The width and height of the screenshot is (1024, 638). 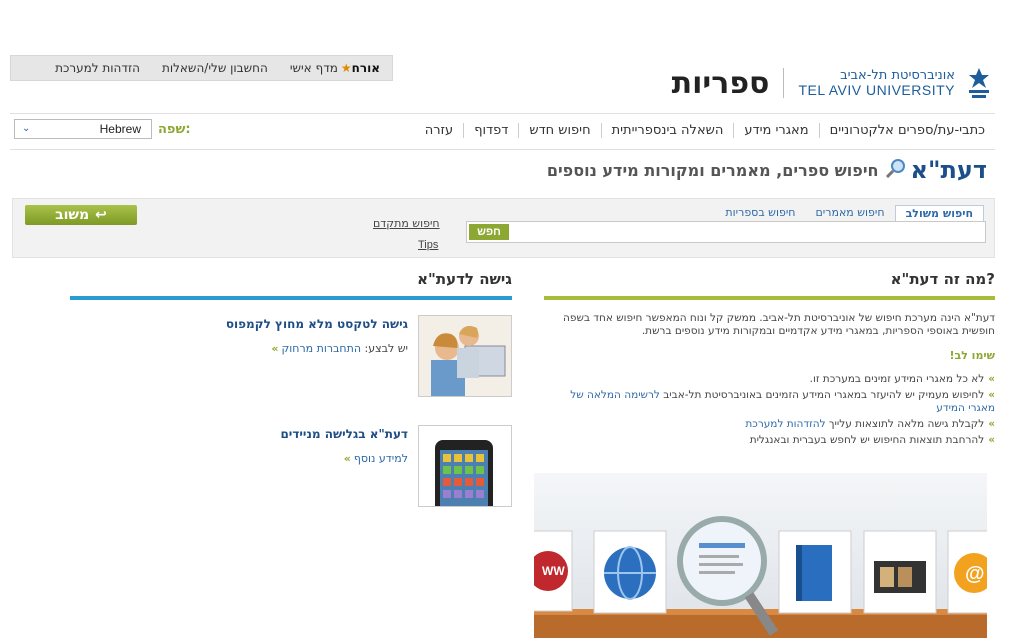 What do you see at coordinates (406, 223) in the screenshot?
I see `advanced-search-link: חיפוש מתקדם` at bounding box center [406, 223].